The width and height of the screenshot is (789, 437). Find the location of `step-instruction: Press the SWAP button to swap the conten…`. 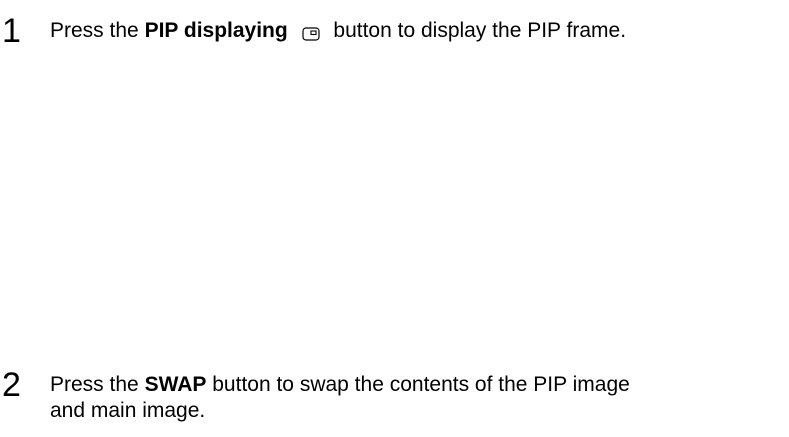

step-instruction: Press the SWAP button to swap the conten… is located at coordinates (340, 396).